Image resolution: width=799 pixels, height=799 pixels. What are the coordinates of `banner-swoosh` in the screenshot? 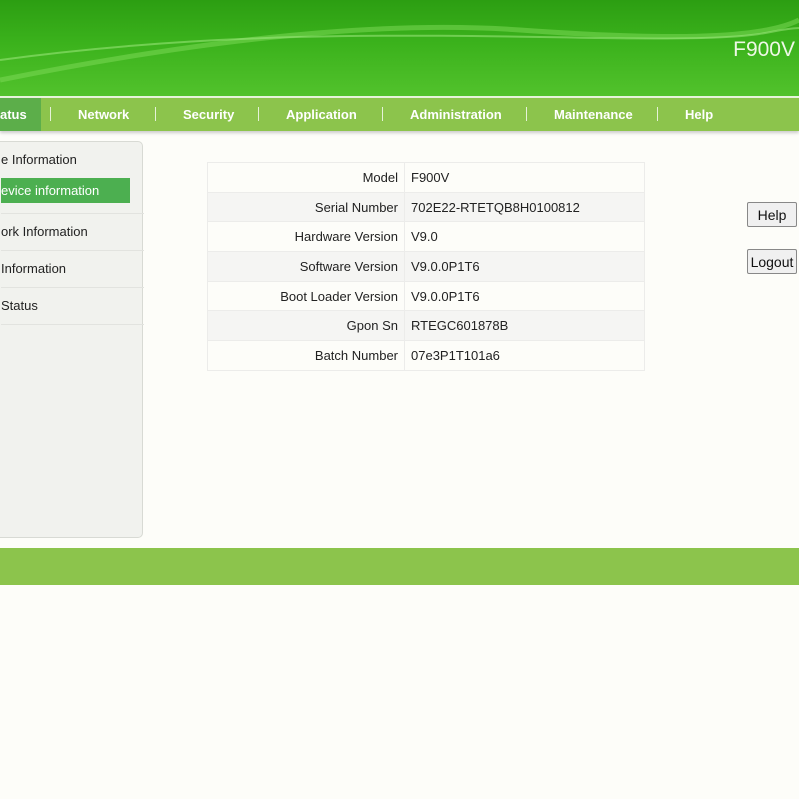 It's located at (399, 50).